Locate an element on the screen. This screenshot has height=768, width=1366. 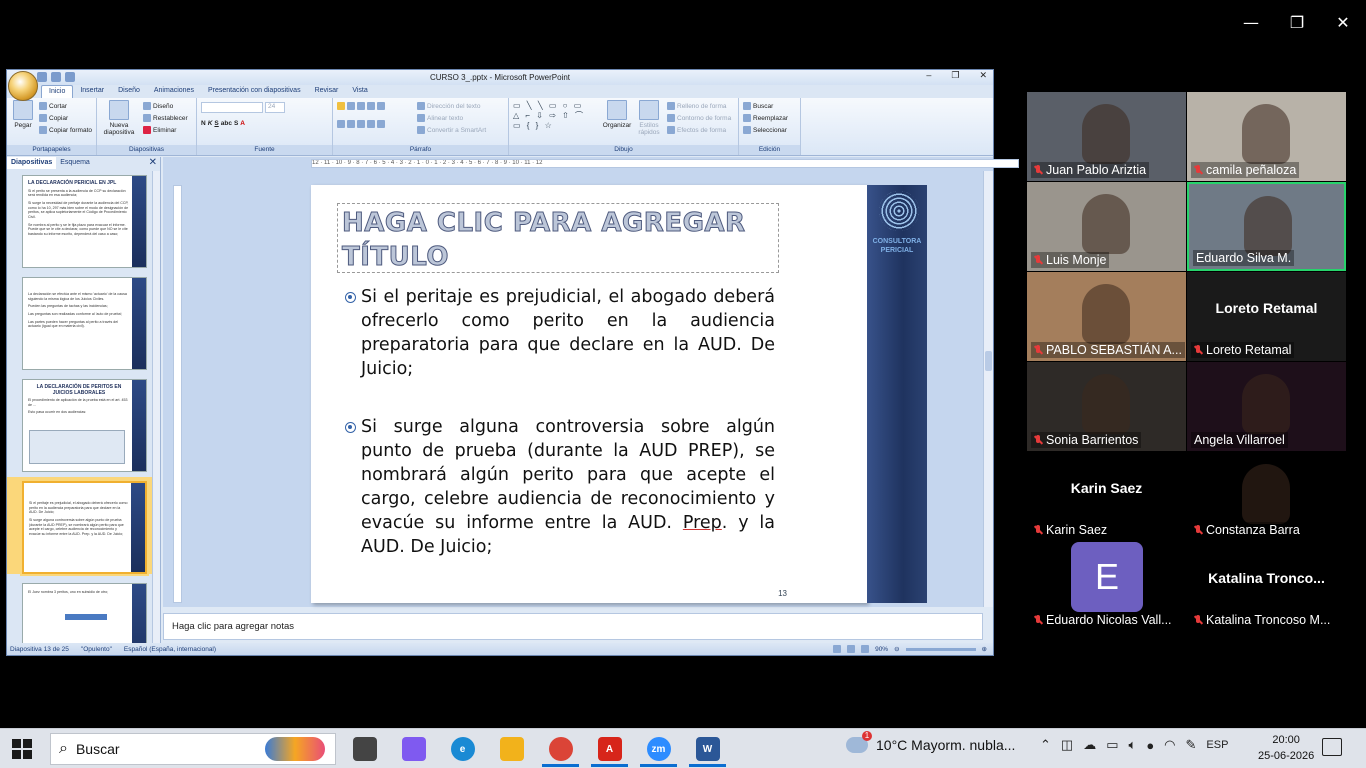
clock: 20:00 25-06-2026 is located at coordinates (1286, 748).